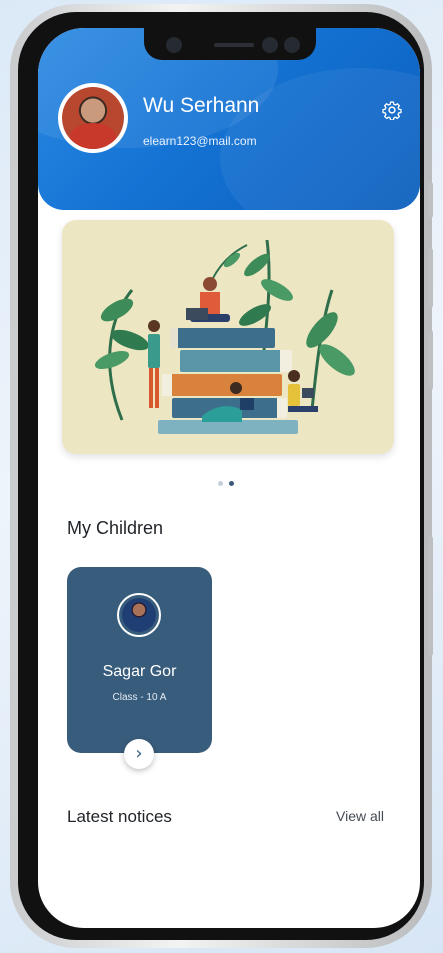  What do you see at coordinates (430, 200) in the screenshot?
I see `side-button` at bounding box center [430, 200].